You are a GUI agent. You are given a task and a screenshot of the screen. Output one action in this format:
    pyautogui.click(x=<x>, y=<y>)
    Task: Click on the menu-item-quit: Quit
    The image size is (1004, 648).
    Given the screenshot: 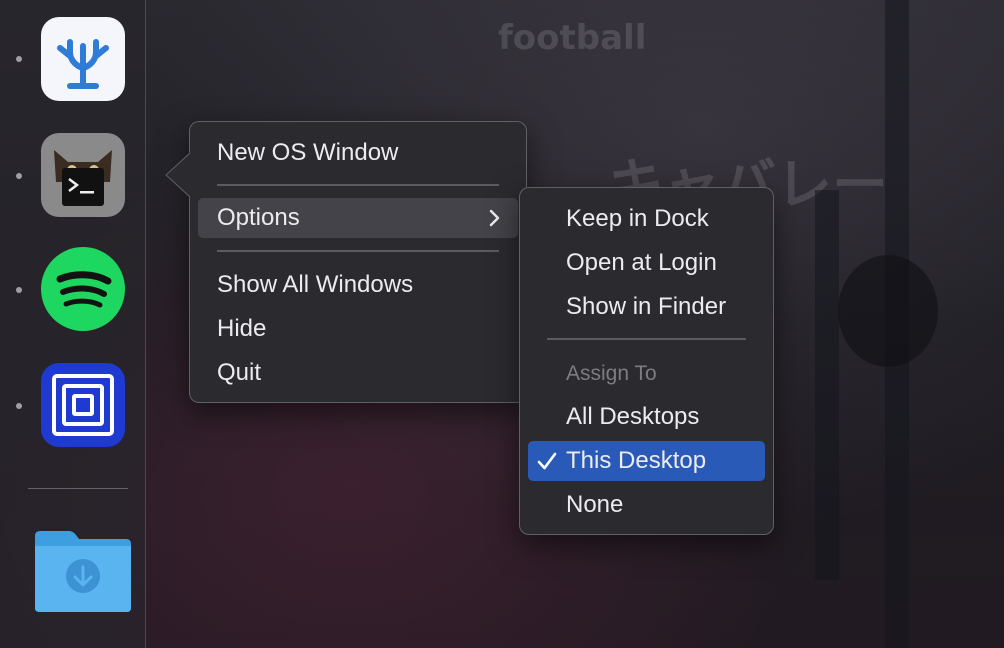 What is the action you would take?
    pyautogui.click(x=358, y=373)
    